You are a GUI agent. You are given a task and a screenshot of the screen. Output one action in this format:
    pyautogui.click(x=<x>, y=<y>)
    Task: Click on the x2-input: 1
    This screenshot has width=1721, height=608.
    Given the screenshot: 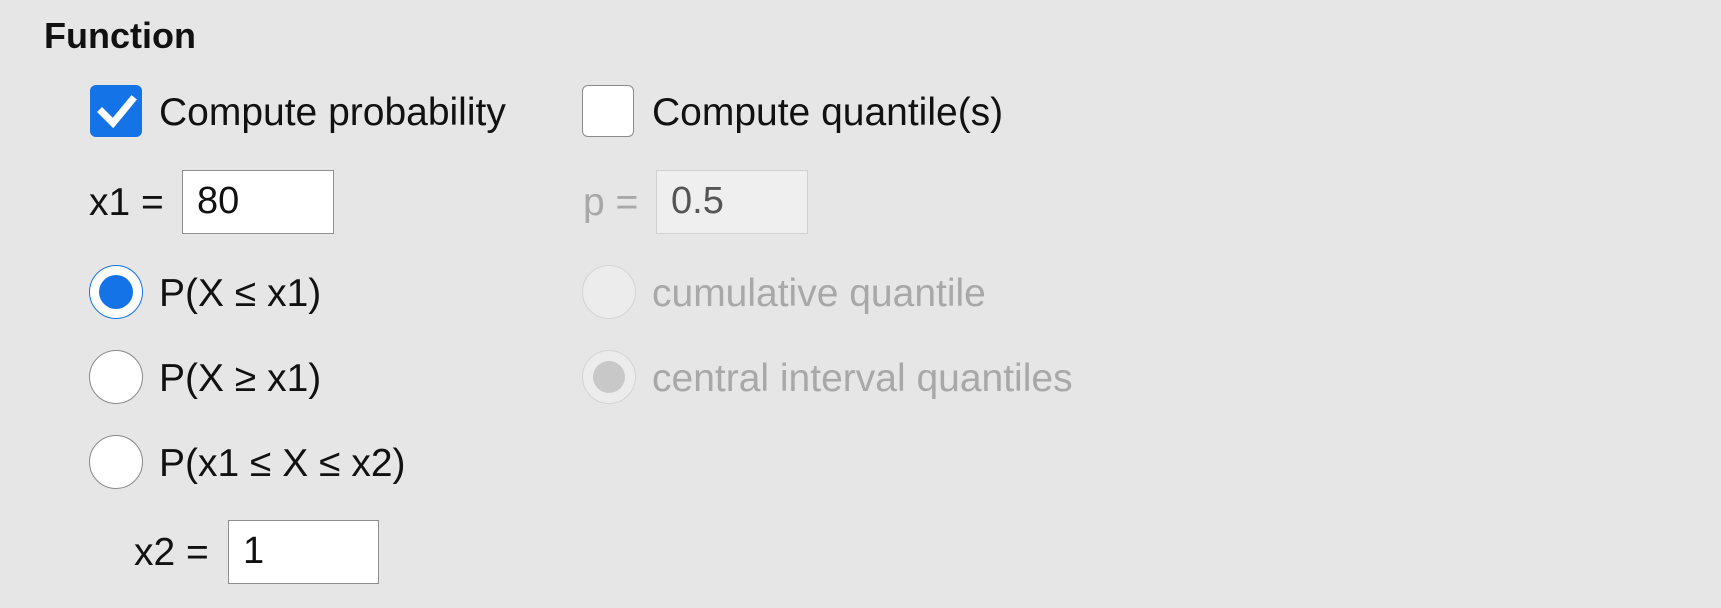 What is the action you would take?
    pyautogui.click(x=303, y=552)
    